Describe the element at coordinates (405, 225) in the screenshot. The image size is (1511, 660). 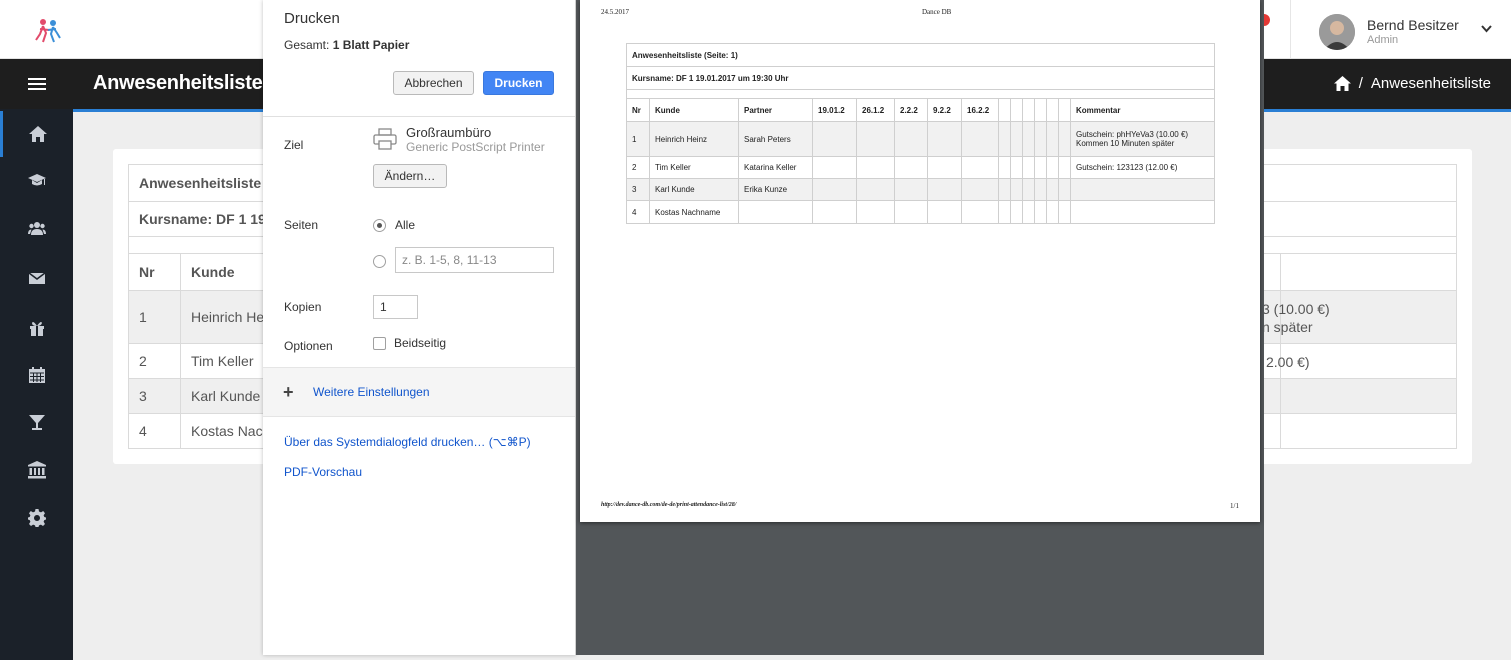
I see `pages-all-label: Alle` at that location.